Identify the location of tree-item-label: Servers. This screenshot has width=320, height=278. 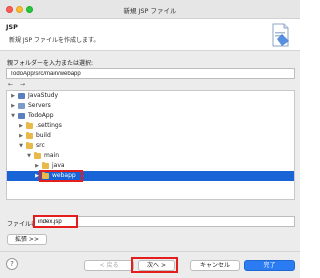
(39, 105).